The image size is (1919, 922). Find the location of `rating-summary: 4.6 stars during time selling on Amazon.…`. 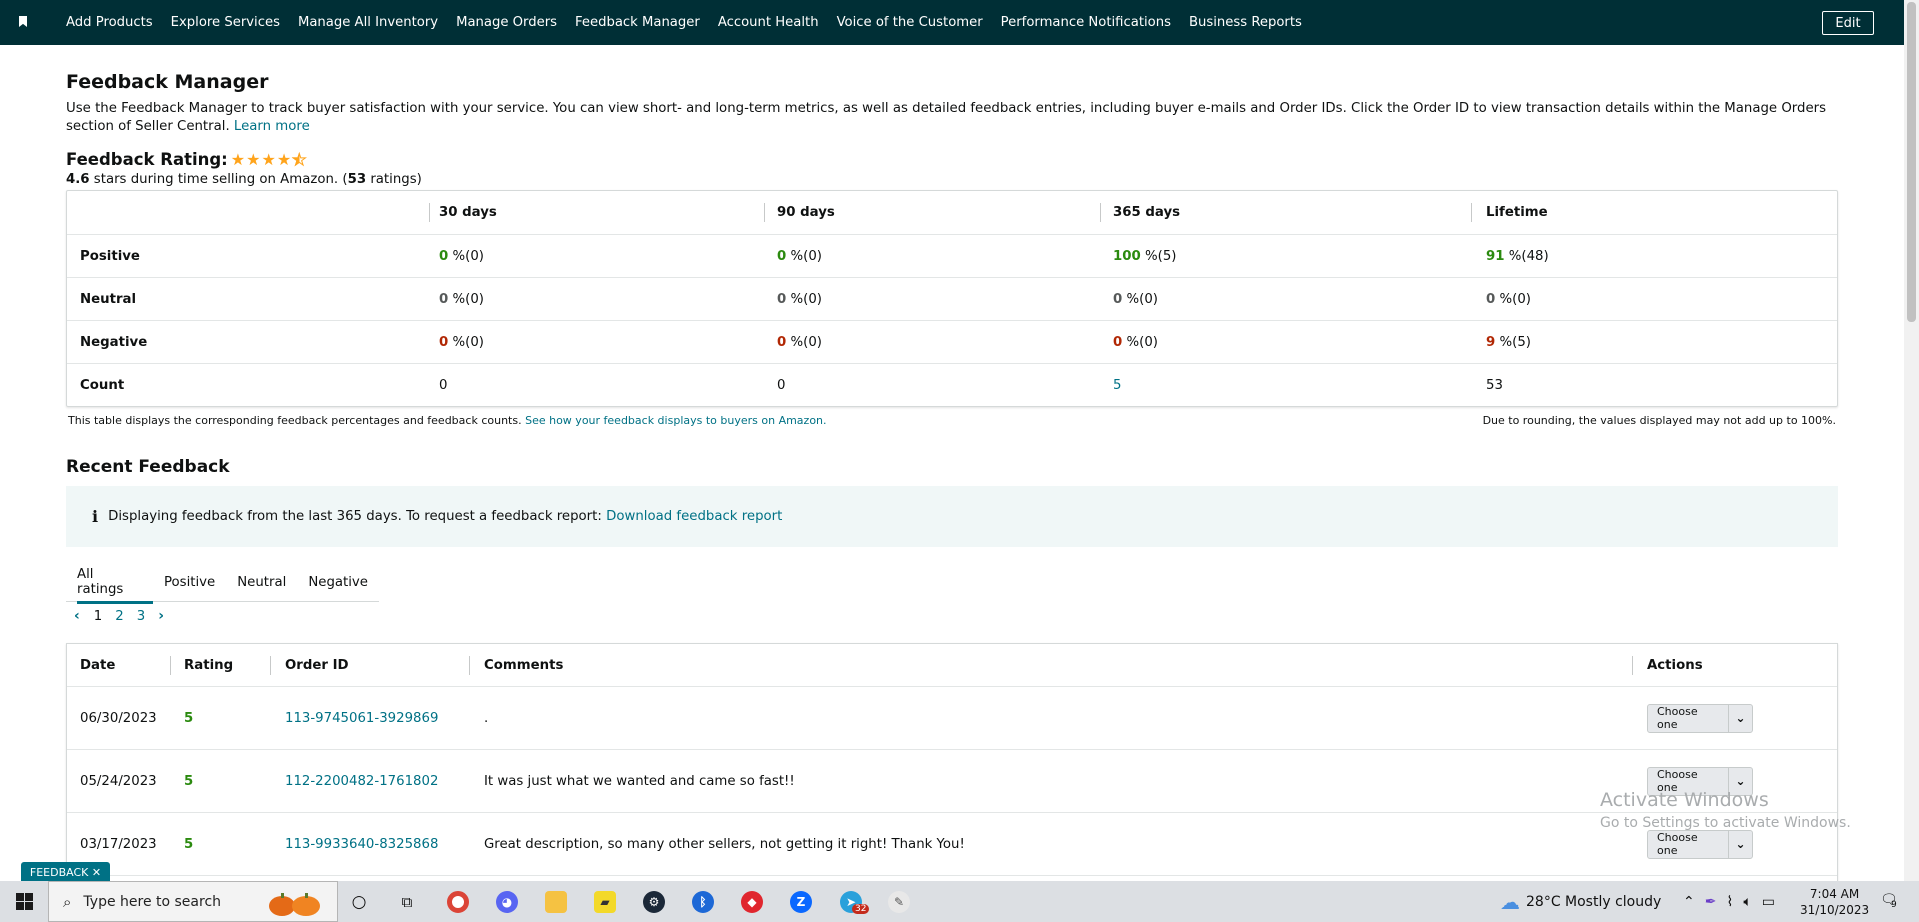

rating-summary: 4.6 stars during time selling on Amazon.… is located at coordinates (244, 179).